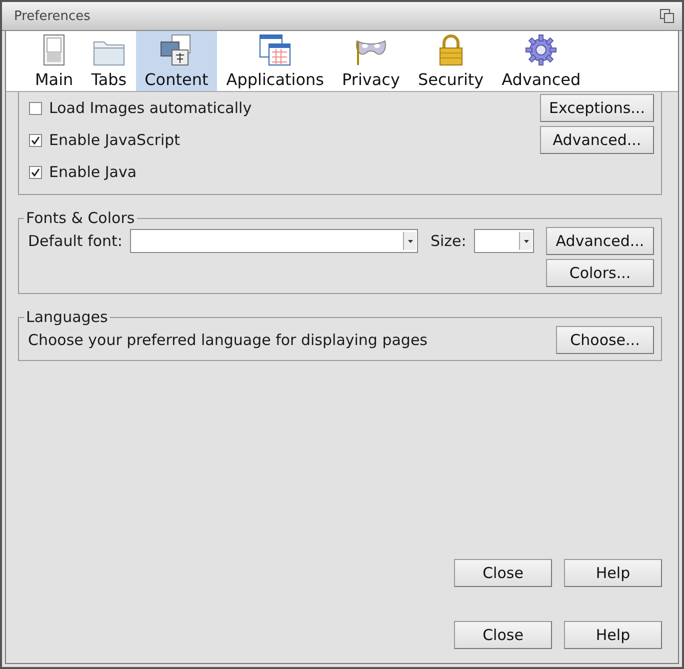 The height and width of the screenshot is (669, 684). Describe the element at coordinates (450, 50) in the screenshot. I see `padlock-icon` at that location.